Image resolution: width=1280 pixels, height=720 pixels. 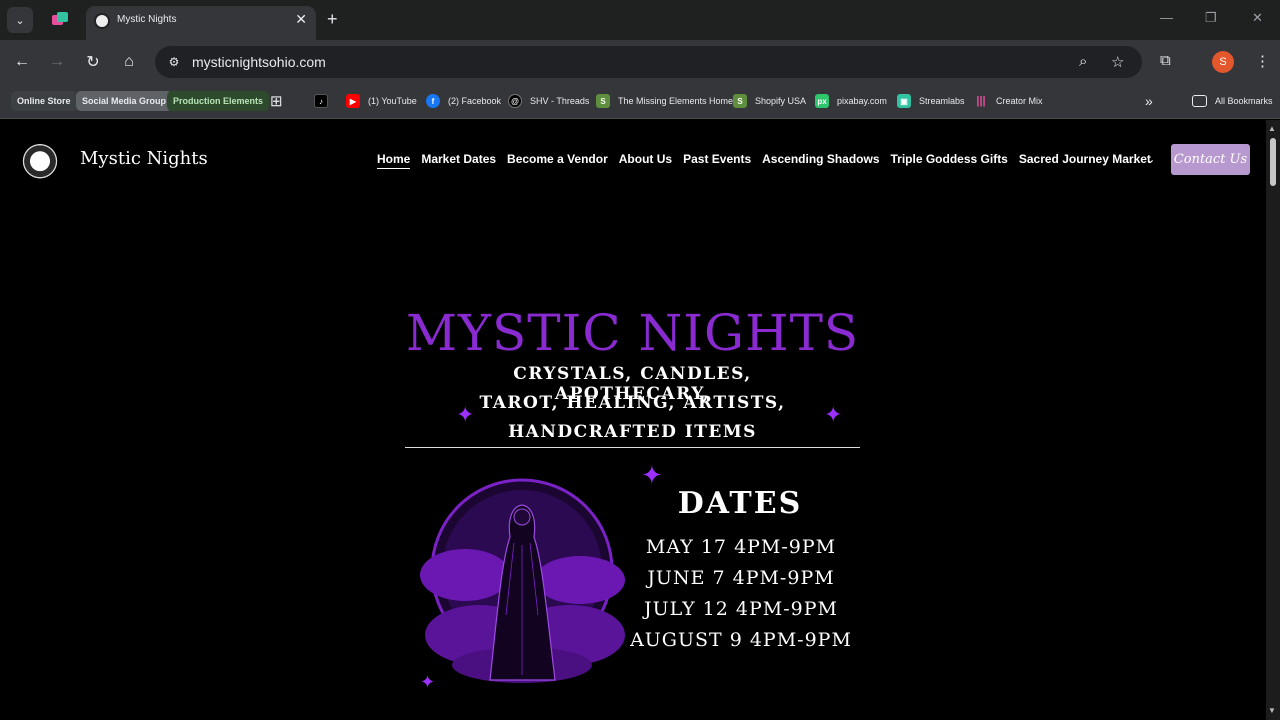 What do you see at coordinates (1244, 101) in the screenshot?
I see `all-bookmarks-label: All Bookmarks` at bounding box center [1244, 101].